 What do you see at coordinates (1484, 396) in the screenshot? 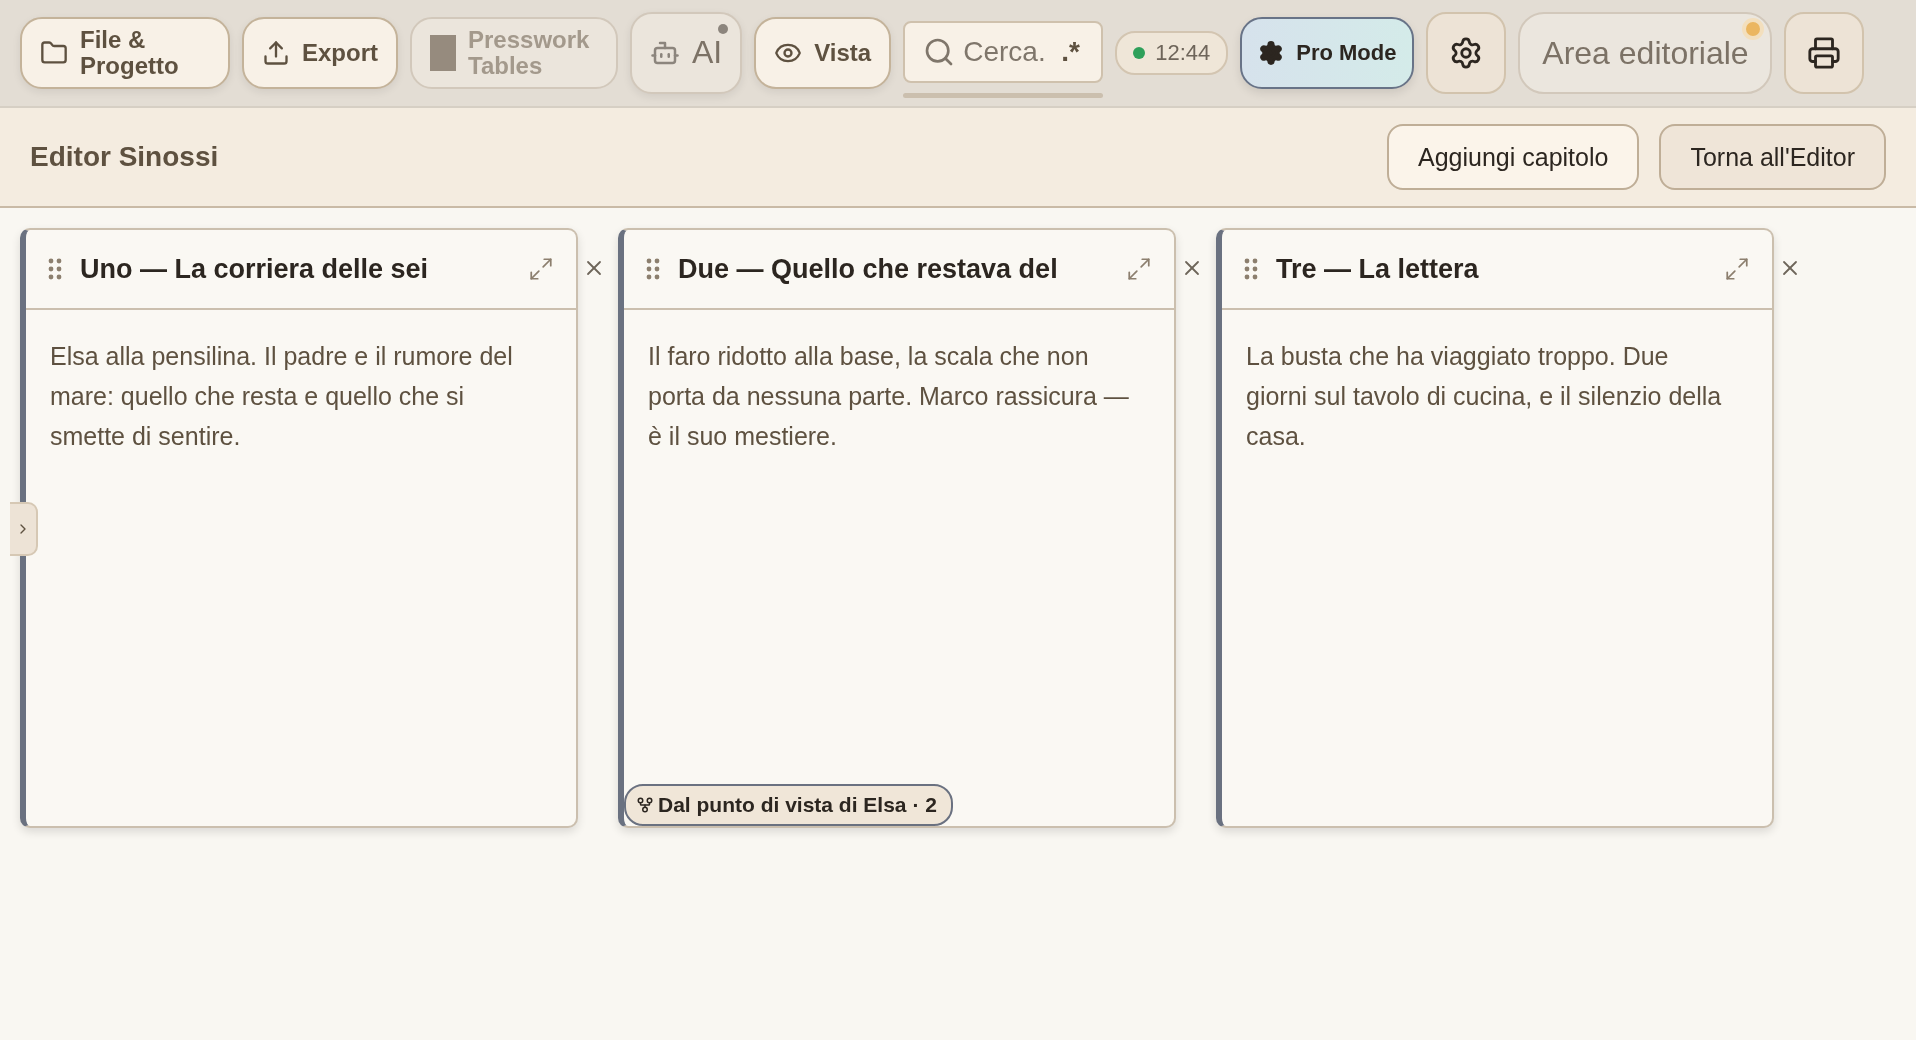
I see `card-synopsis: La busta che ha viaggiato troppo. Due giorni sul tavolo di cucina, e il silenzio della casa.` at bounding box center [1484, 396].